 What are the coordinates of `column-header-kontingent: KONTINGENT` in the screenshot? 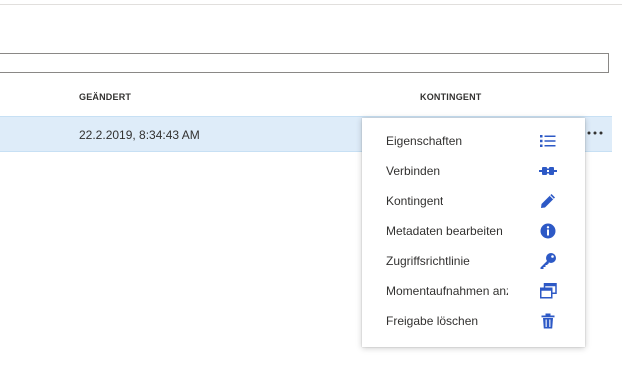 It's located at (451, 97).